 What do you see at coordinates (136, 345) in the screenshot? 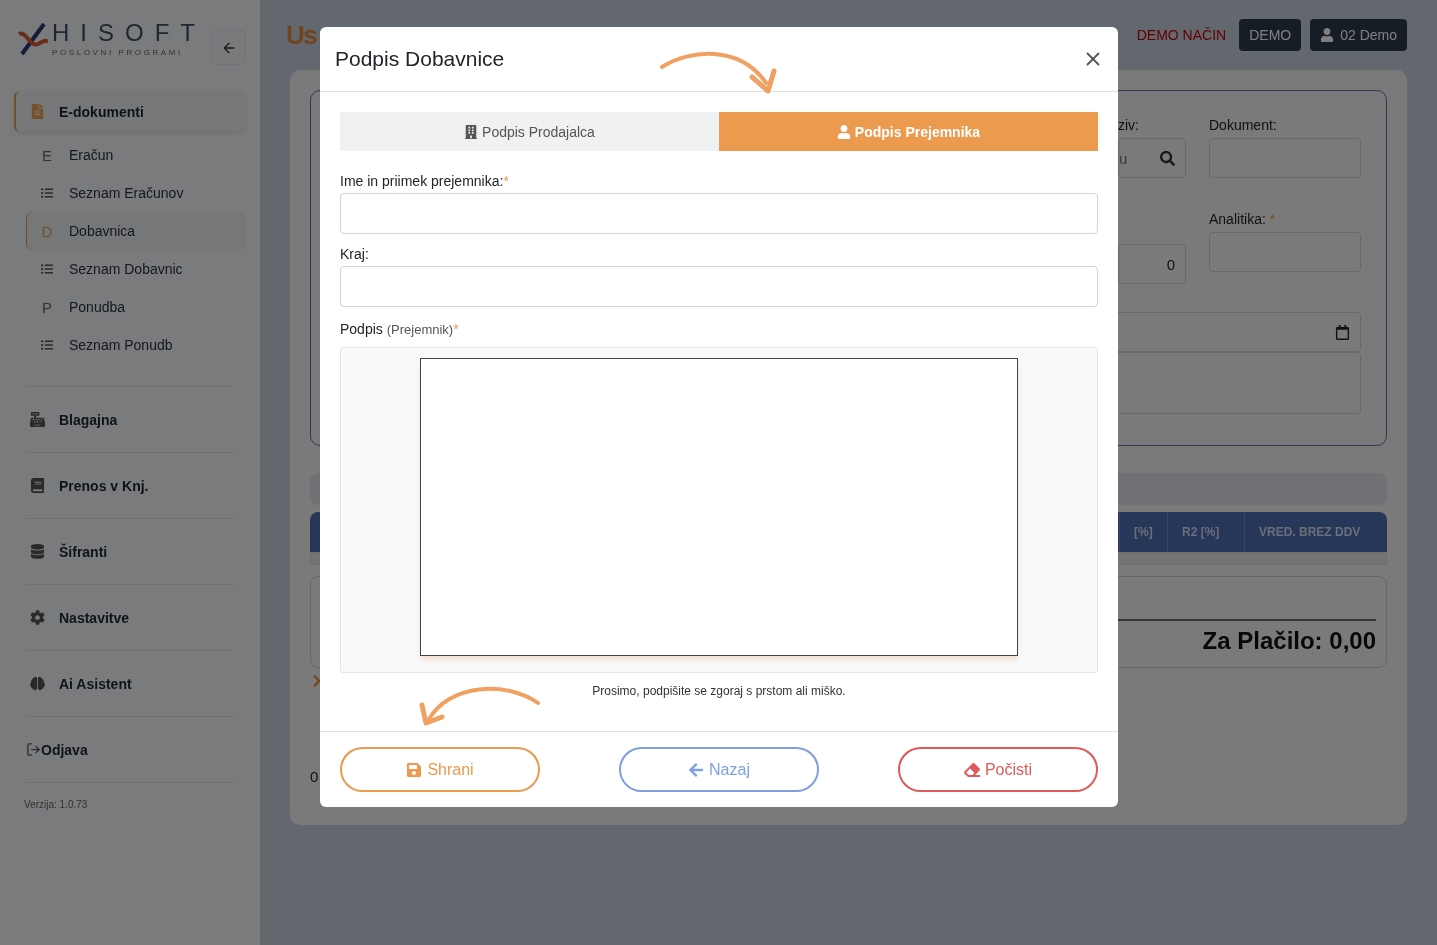
I see `sidebar-subitem: Seznam Ponudb` at bounding box center [136, 345].